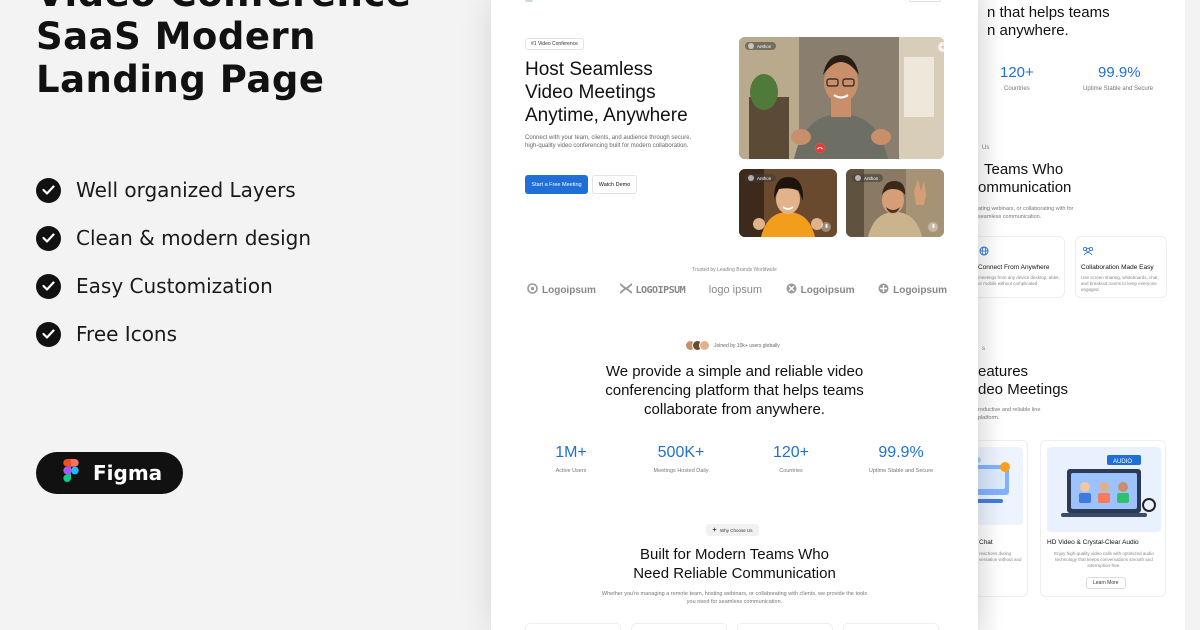  What do you see at coordinates (606, 115) in the screenshot?
I see `hero-title-line: Anytime, Anywhere` at bounding box center [606, 115].